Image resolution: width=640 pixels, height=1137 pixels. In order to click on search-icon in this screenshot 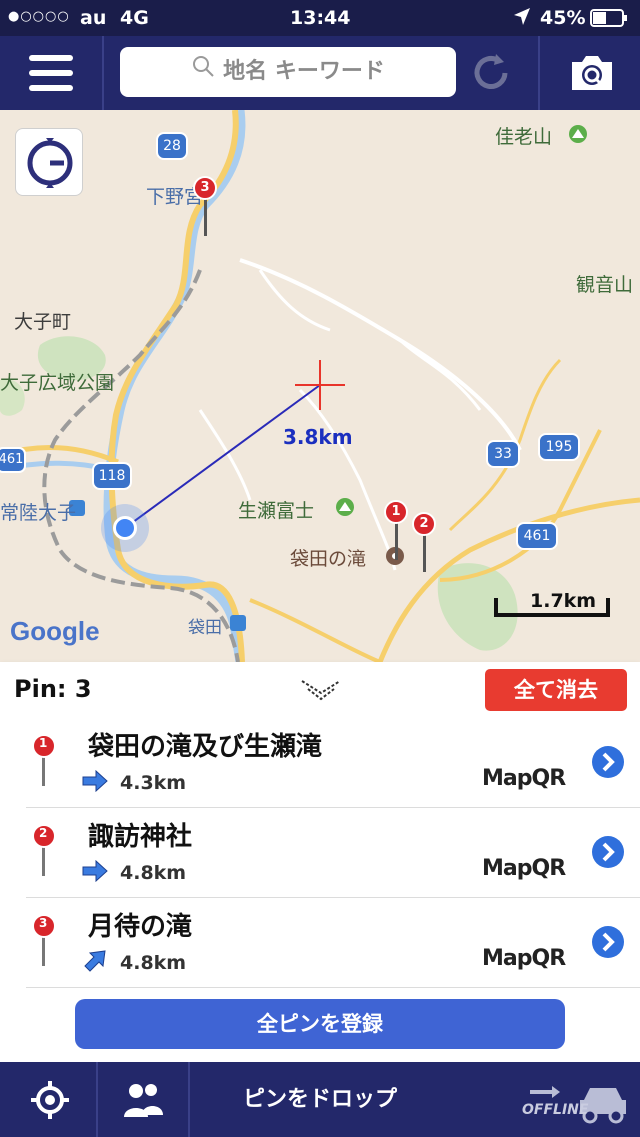, I will do `click(203, 72)`.